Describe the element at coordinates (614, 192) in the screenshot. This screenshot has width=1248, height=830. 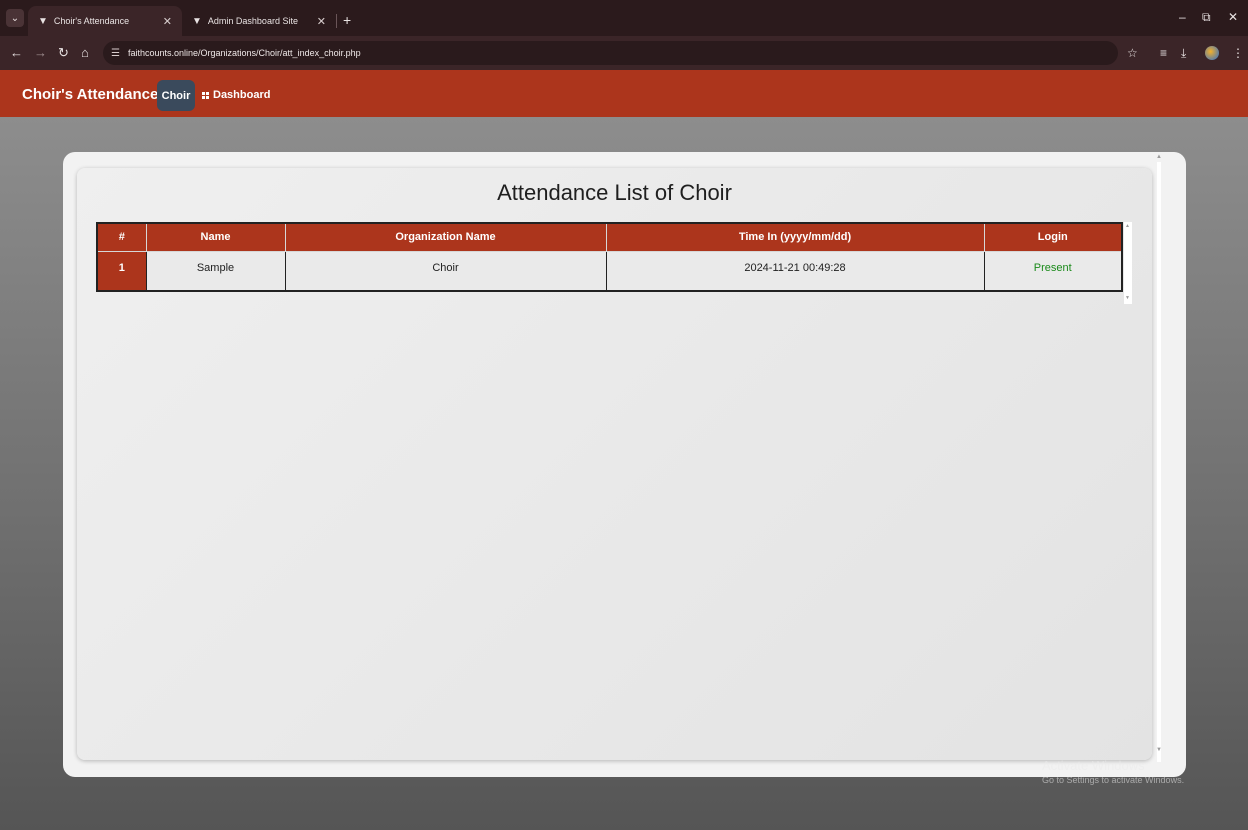
I see `page-title: Attendance List of Choir` at that location.